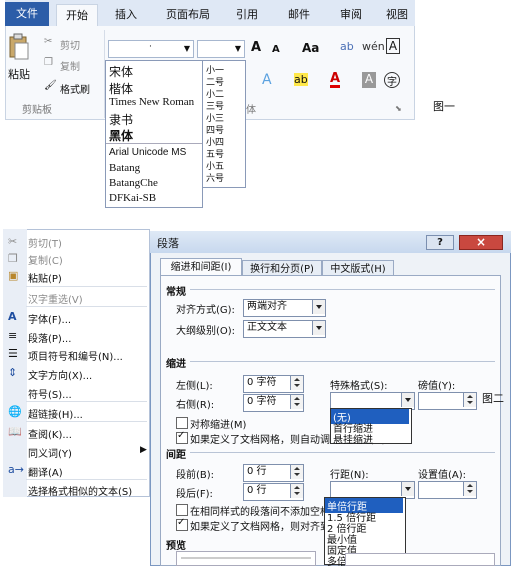 The width and height of the screenshot is (511, 568). Describe the element at coordinates (398, 108) in the screenshot. I see `dialog-launcher-icon: ⬊` at that location.